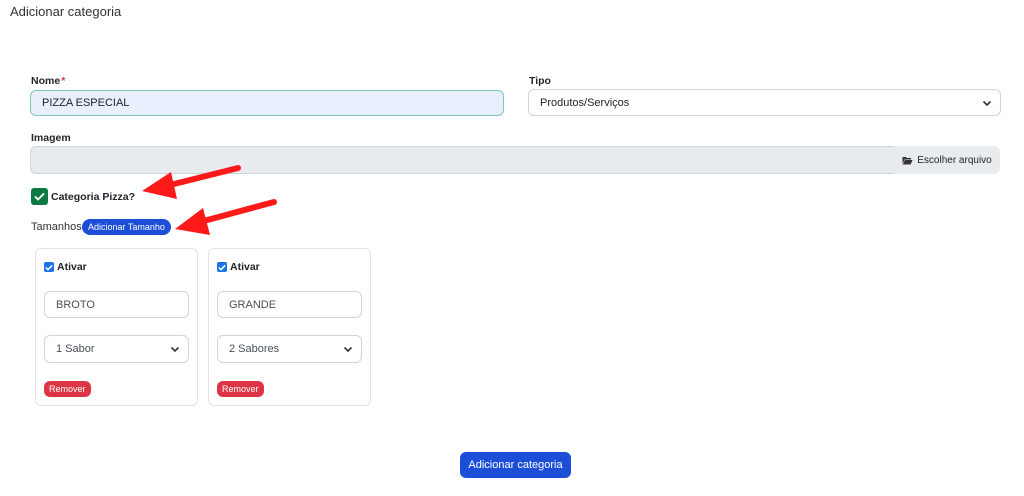 Image resolution: width=1024 pixels, height=496 pixels. Describe the element at coordinates (191, 182) in the screenshot. I see `annotation-arrow-categoria-pizza` at that location.